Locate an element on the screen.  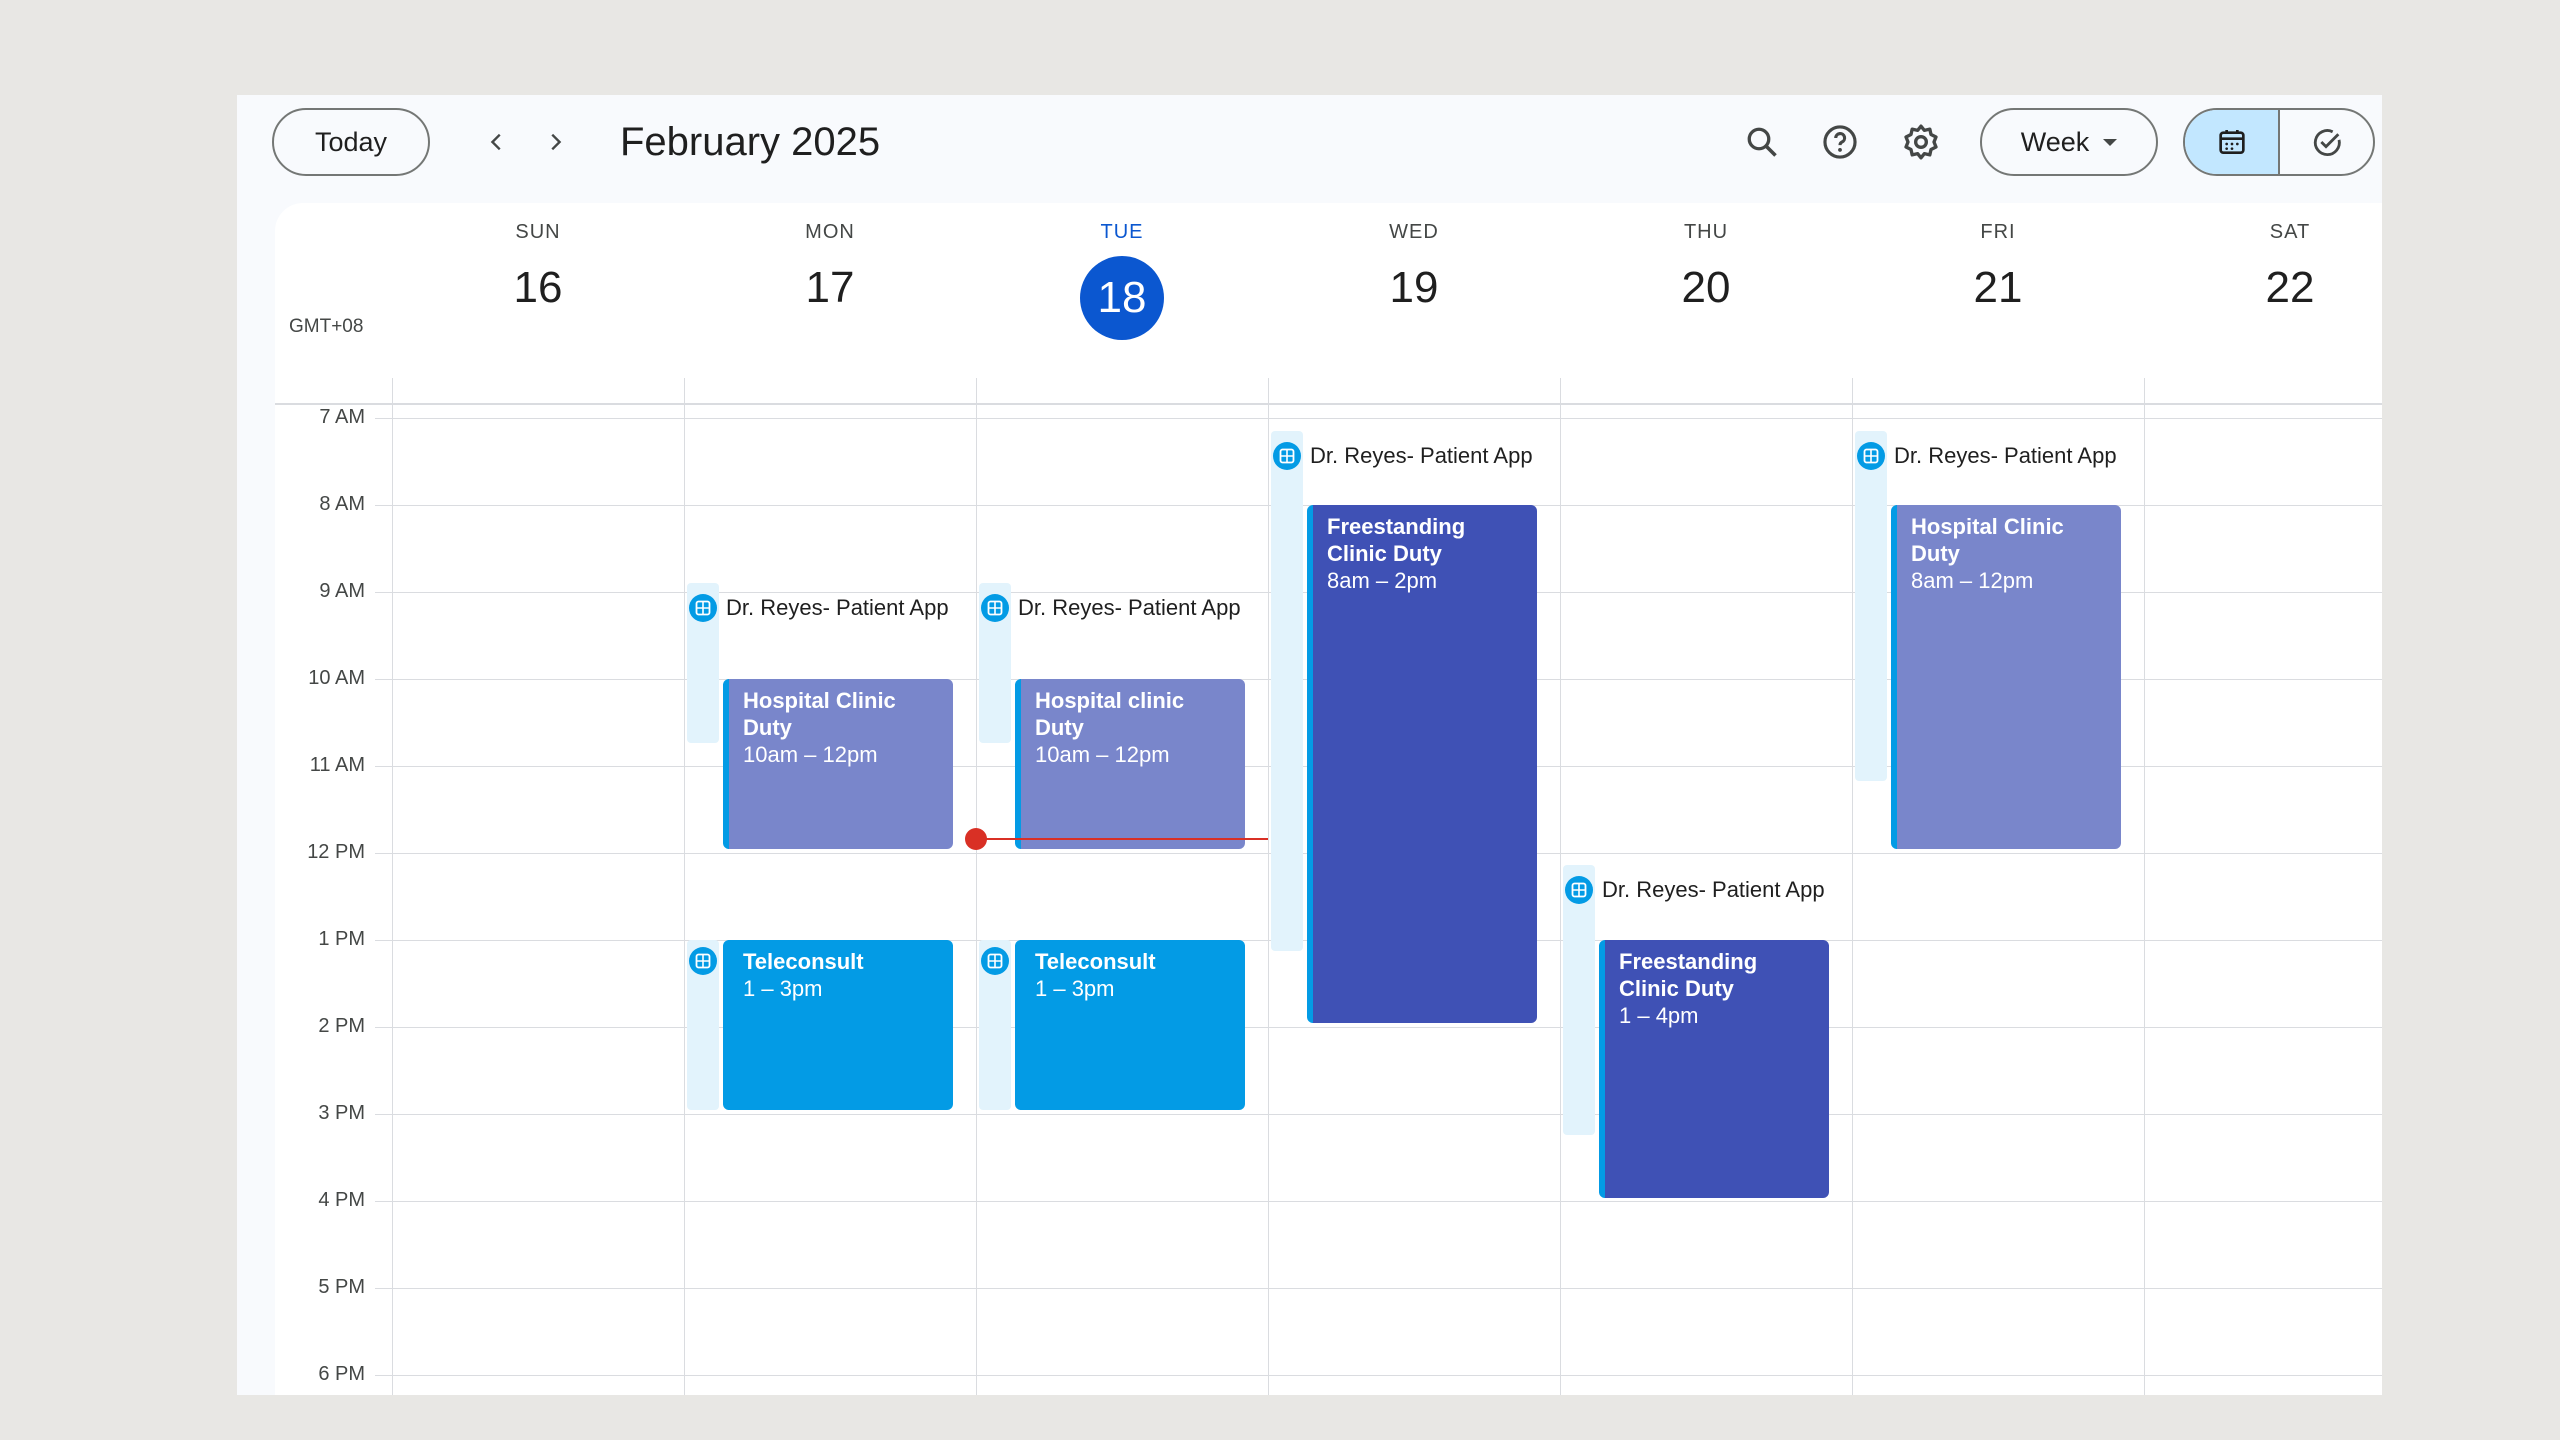
next-week-button is located at coordinates (555, 142).